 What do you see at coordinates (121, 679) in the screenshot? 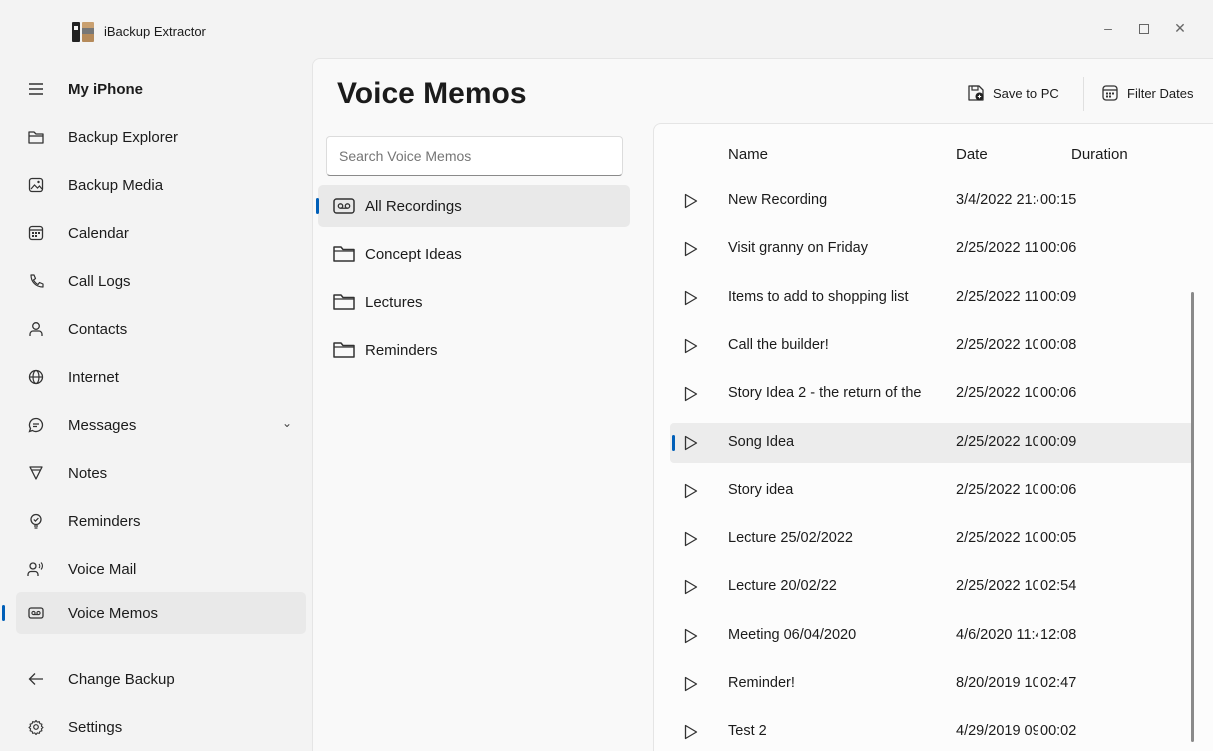
I see `nav-item-label: Change Backup` at bounding box center [121, 679].